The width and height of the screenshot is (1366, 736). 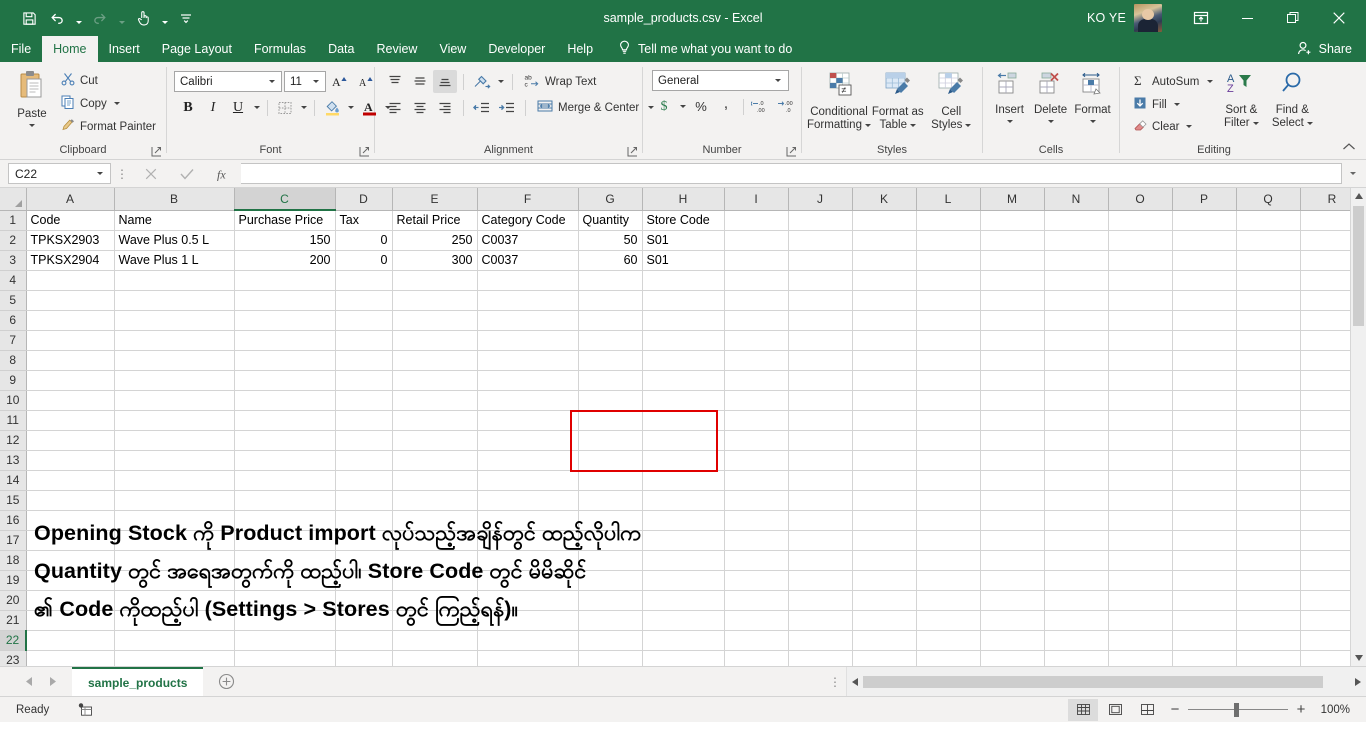 I want to click on cell-G2: 50, so click(x=610, y=240).